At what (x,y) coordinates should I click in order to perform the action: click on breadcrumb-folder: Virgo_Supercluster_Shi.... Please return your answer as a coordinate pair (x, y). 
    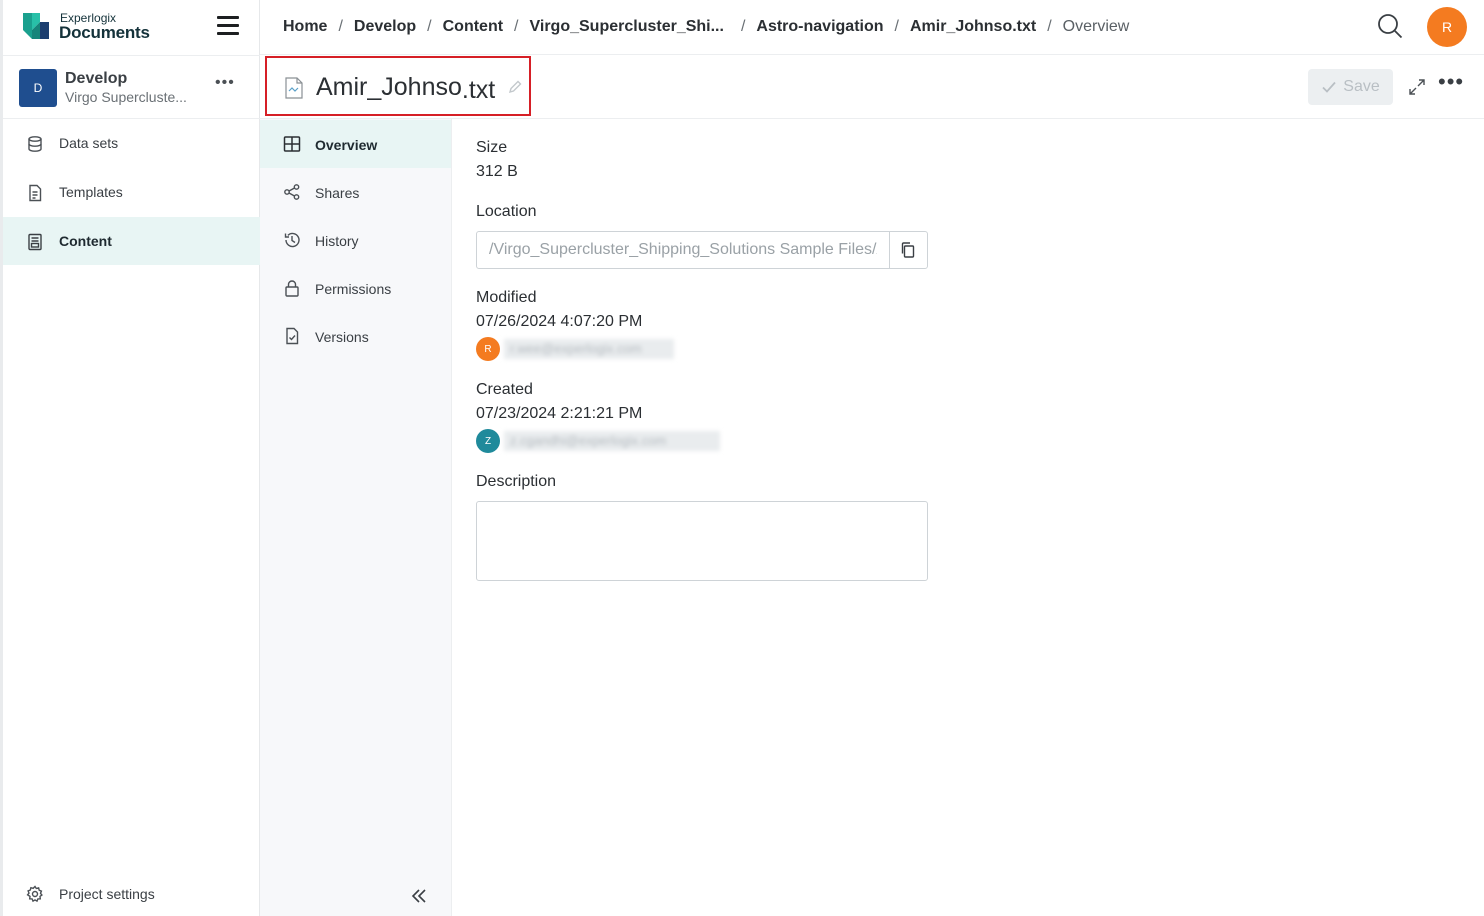
    Looking at the image, I should click on (627, 27).